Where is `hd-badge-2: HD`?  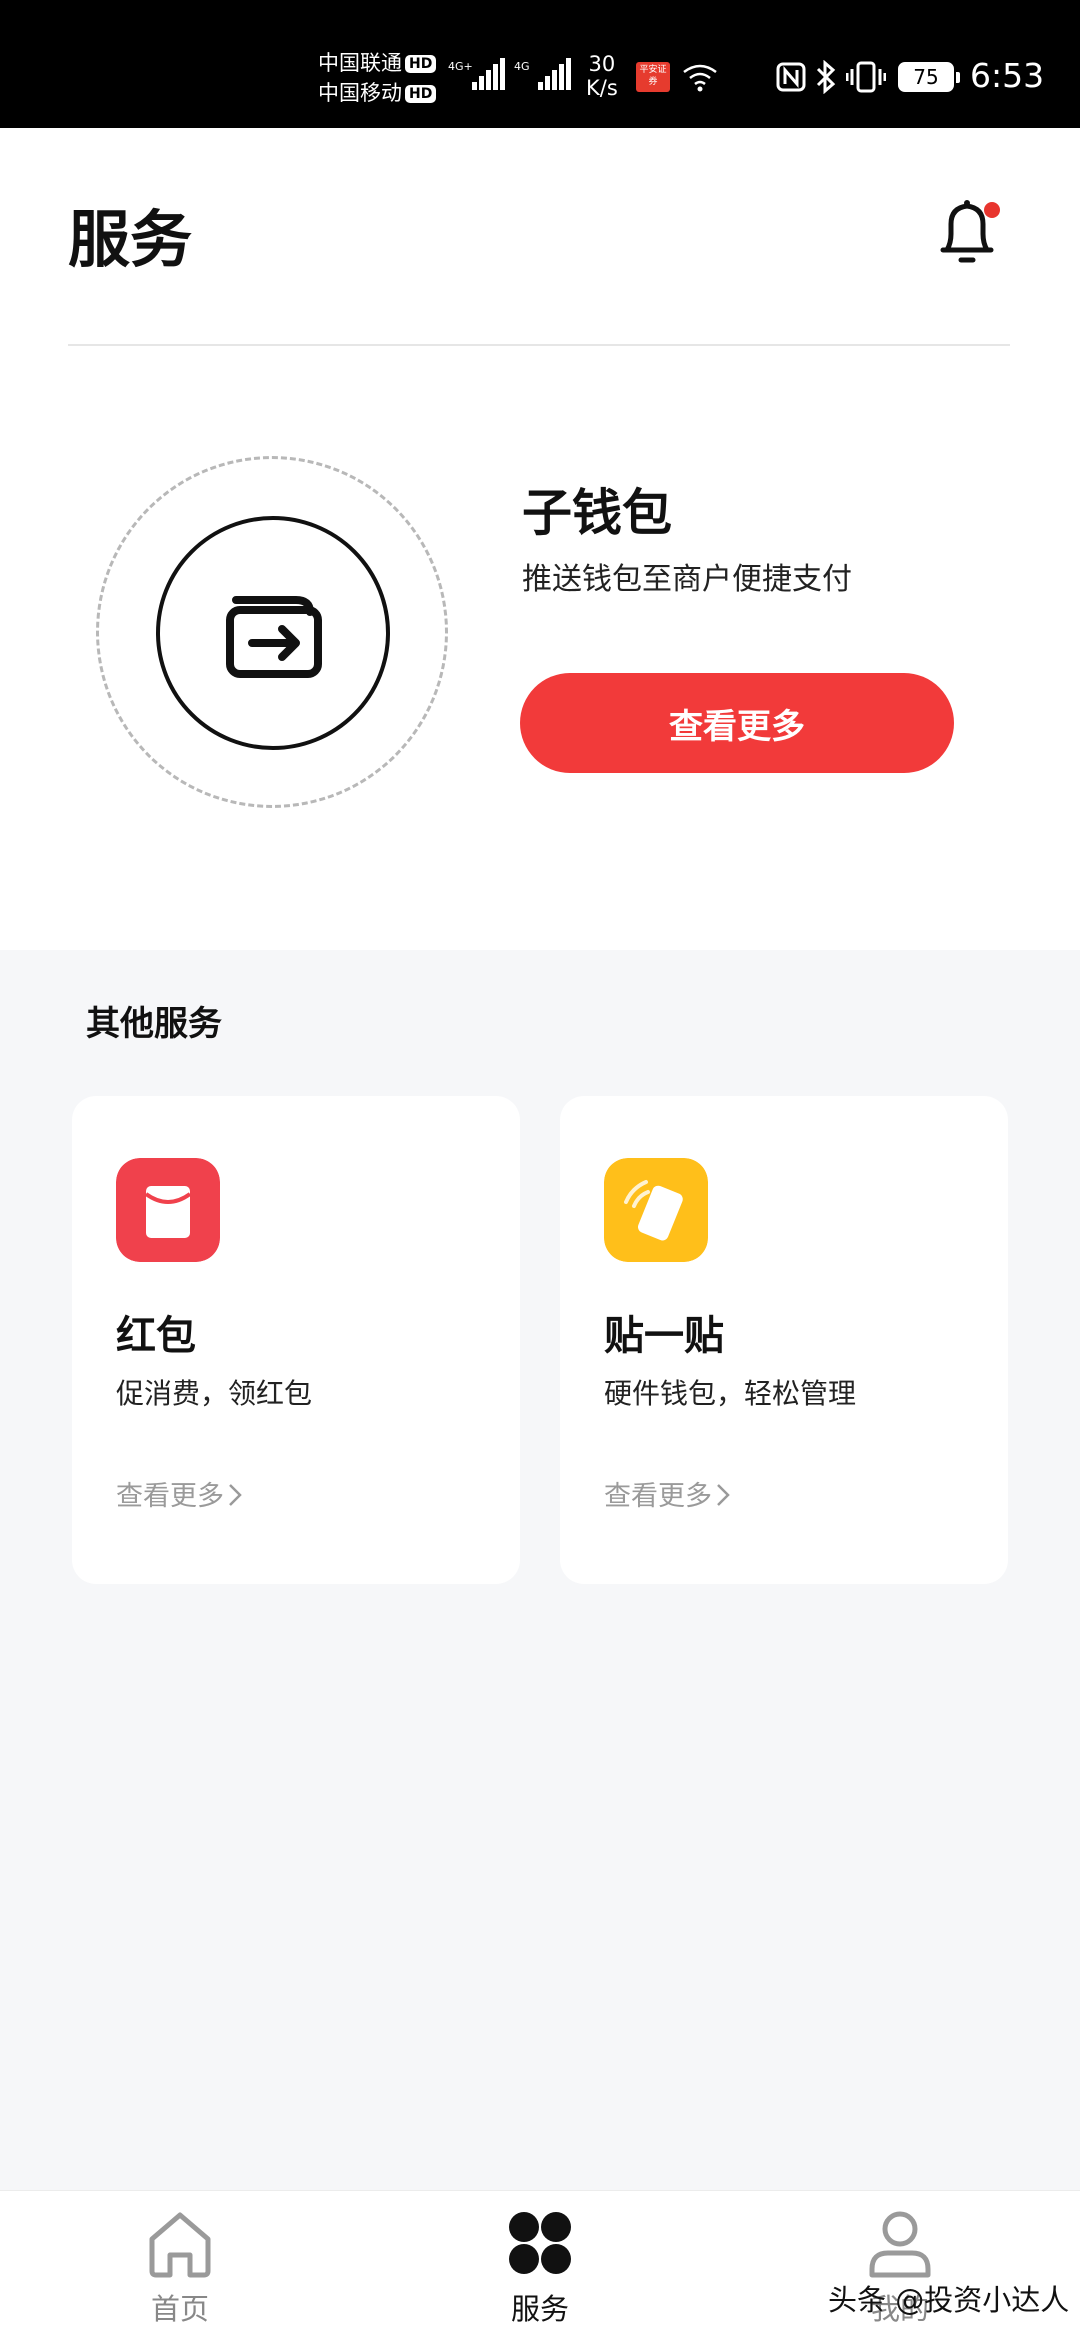 hd-badge-2: HD is located at coordinates (421, 94).